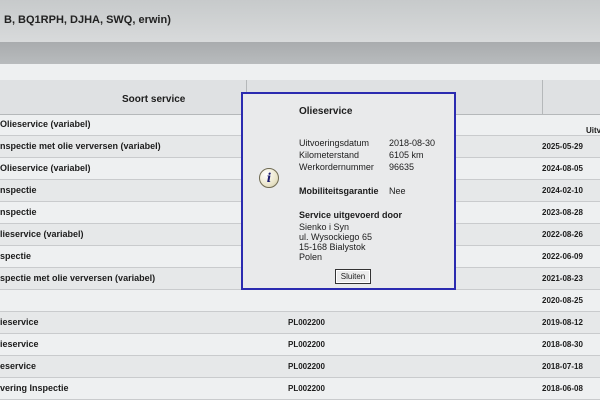 The height and width of the screenshot is (400, 600). What do you see at coordinates (336, 167) in the screenshot?
I see `field-label-workorder: Werkordernummer` at bounding box center [336, 167].